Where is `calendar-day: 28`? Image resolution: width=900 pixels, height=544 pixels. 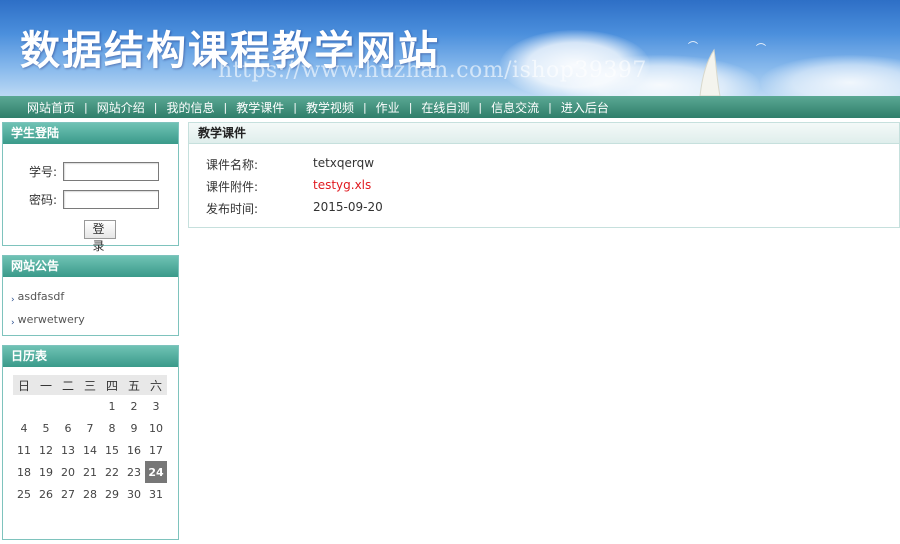
calendar-day: 28 is located at coordinates (90, 494).